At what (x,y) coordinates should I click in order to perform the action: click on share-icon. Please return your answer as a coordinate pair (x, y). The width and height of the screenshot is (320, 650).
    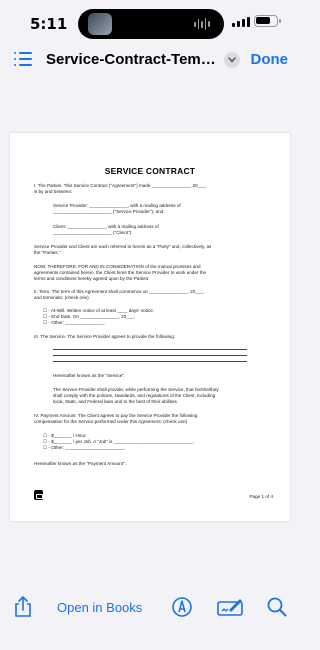
    Looking at the image, I should click on (23, 609).